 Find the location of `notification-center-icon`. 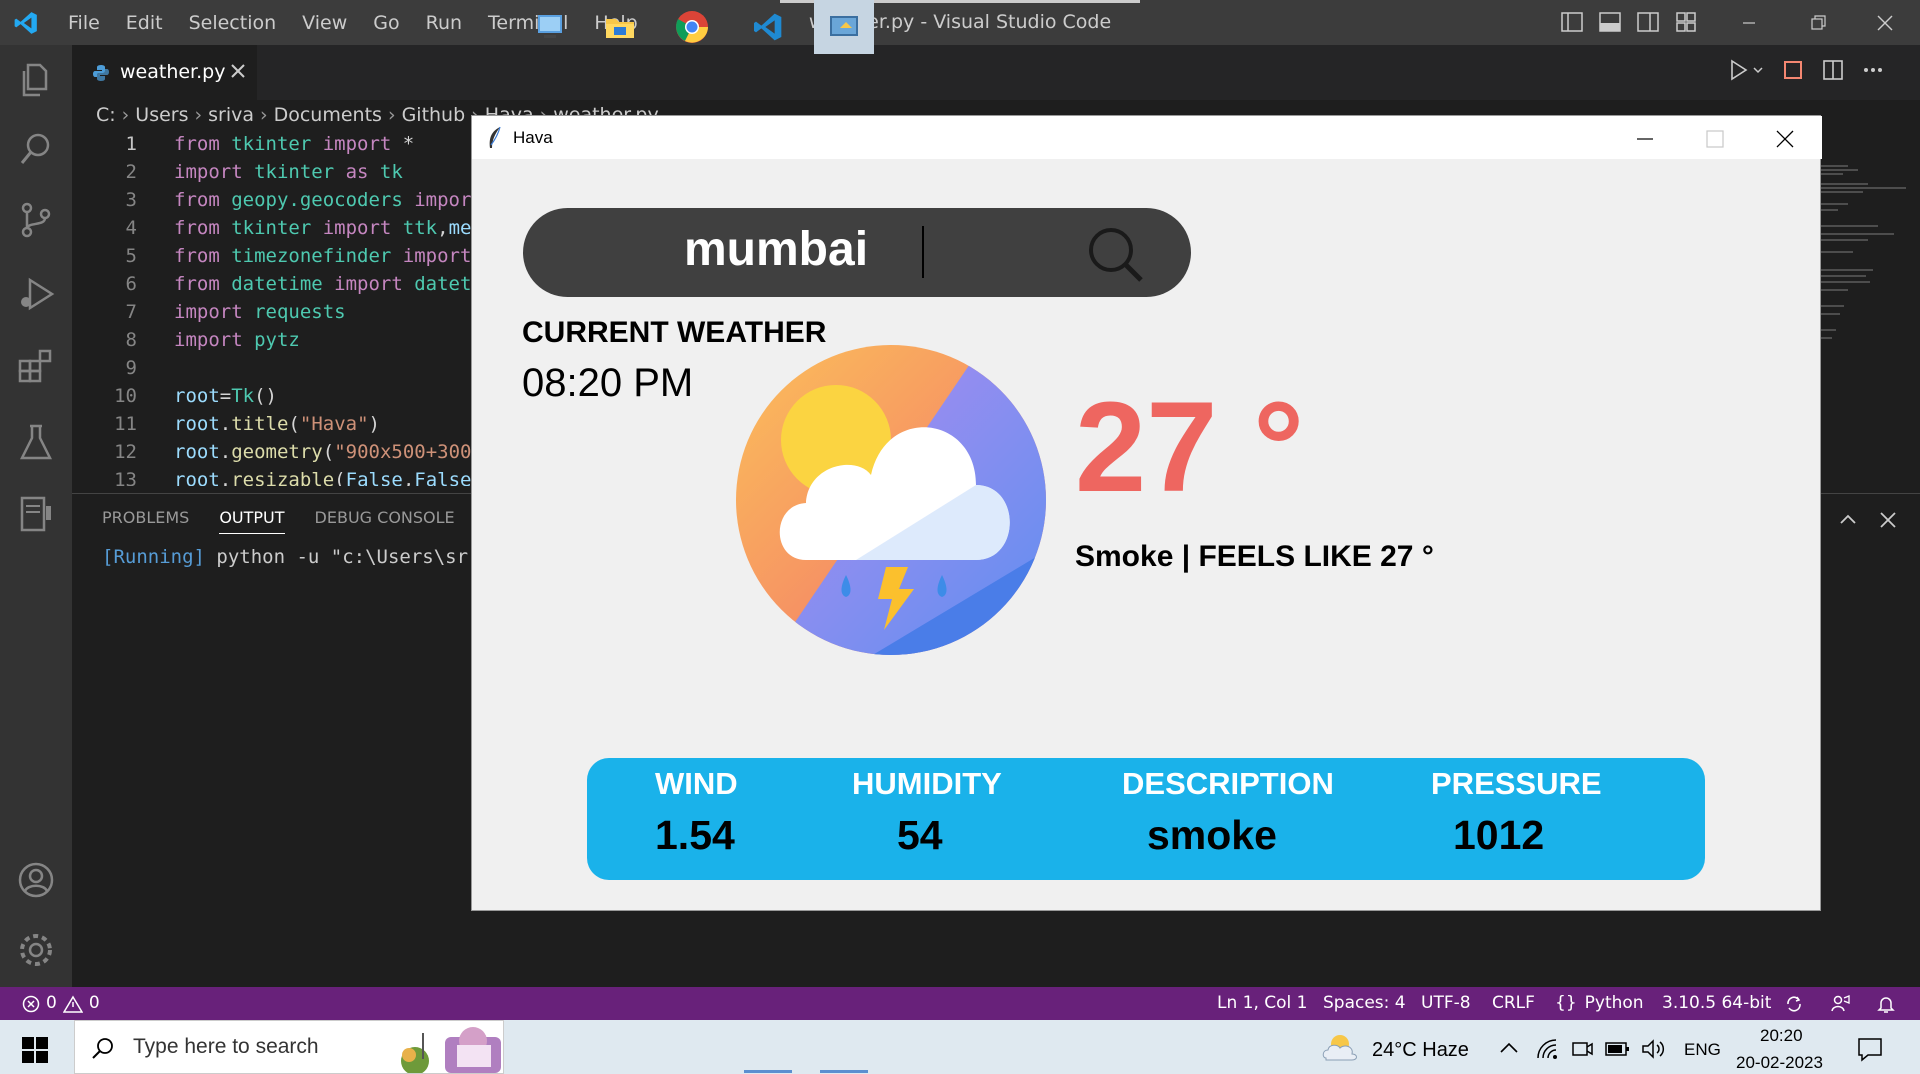

notification-center-icon is located at coordinates (1870, 1049).